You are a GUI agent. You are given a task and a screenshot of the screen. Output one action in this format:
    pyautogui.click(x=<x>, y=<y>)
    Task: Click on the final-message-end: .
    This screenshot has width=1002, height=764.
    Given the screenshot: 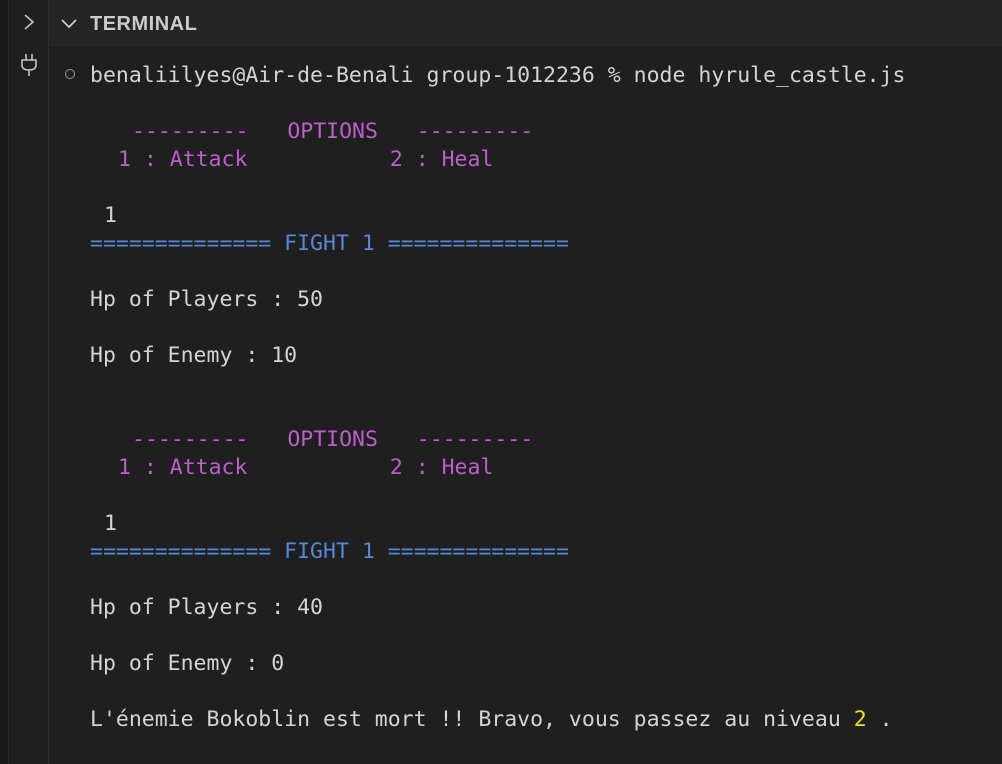 What is the action you would take?
    pyautogui.click(x=879, y=719)
    